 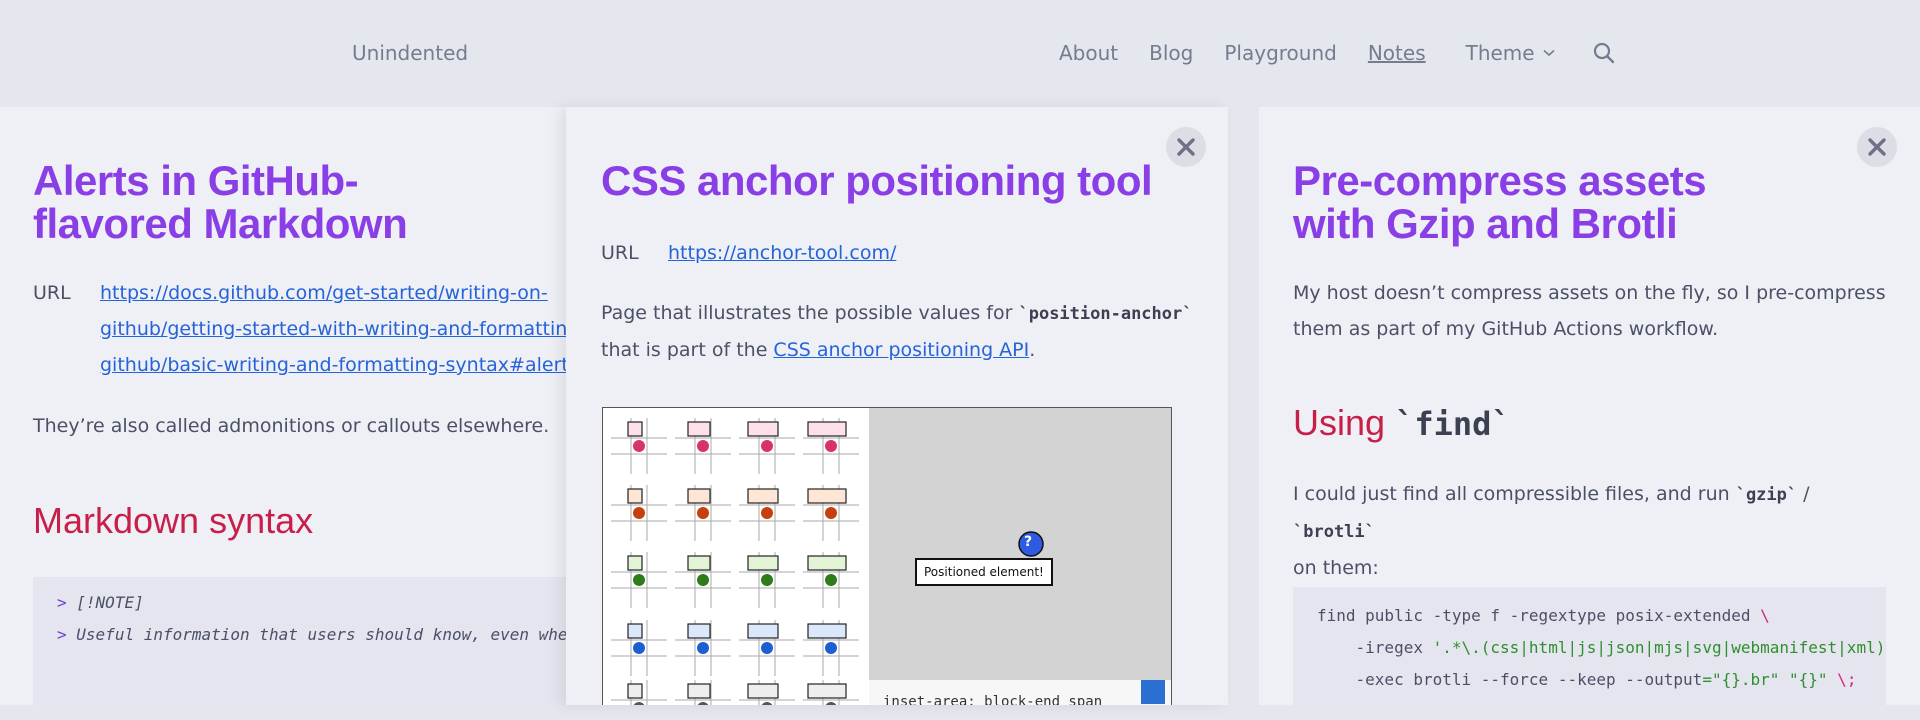 I want to click on code-string: ="{}.br", so click(x=1741, y=679).